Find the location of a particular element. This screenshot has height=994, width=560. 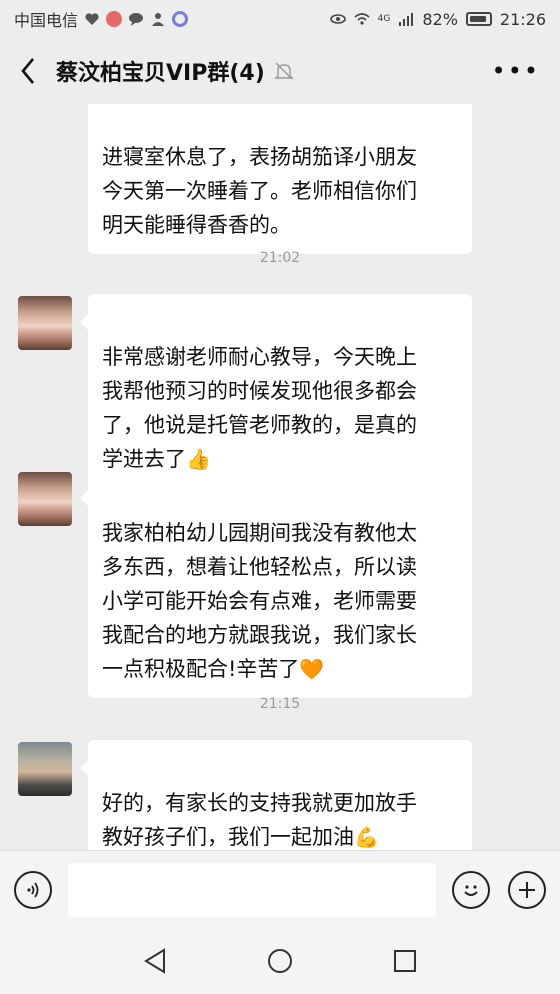

heart-icon is located at coordinates (92, 19).